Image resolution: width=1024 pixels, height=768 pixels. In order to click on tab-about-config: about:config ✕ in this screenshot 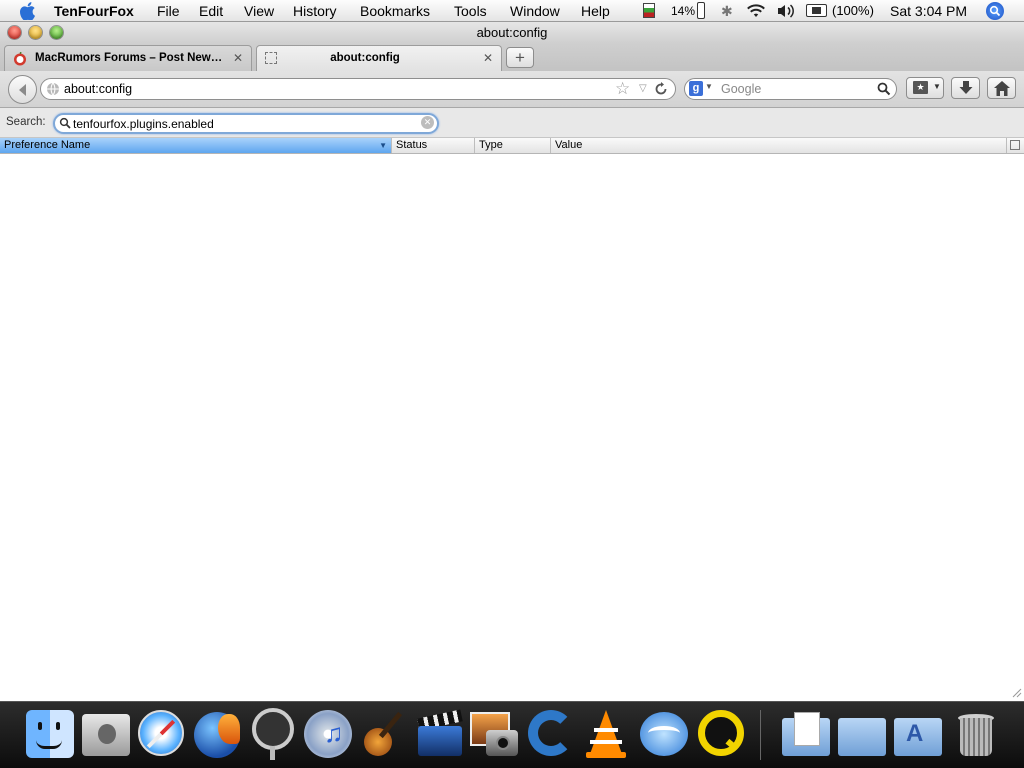, I will do `click(379, 58)`.